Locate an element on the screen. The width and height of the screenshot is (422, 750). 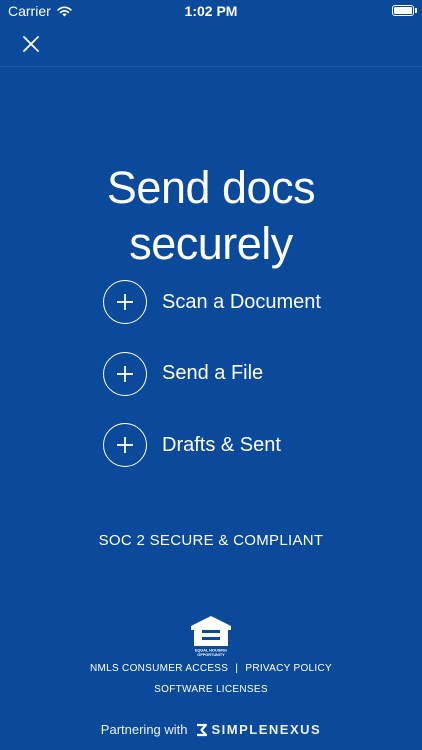
close-button is located at coordinates (31, 44).